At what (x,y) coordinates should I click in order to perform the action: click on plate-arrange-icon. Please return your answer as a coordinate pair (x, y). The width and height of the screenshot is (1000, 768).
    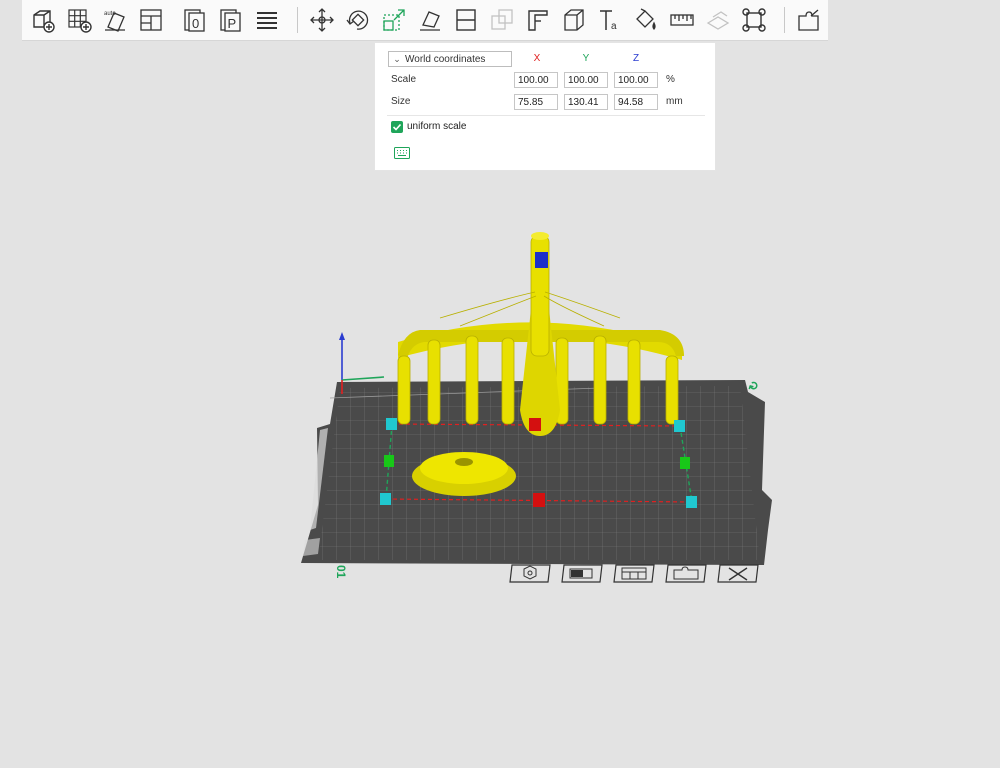
    Looking at the image, I should click on (634, 573).